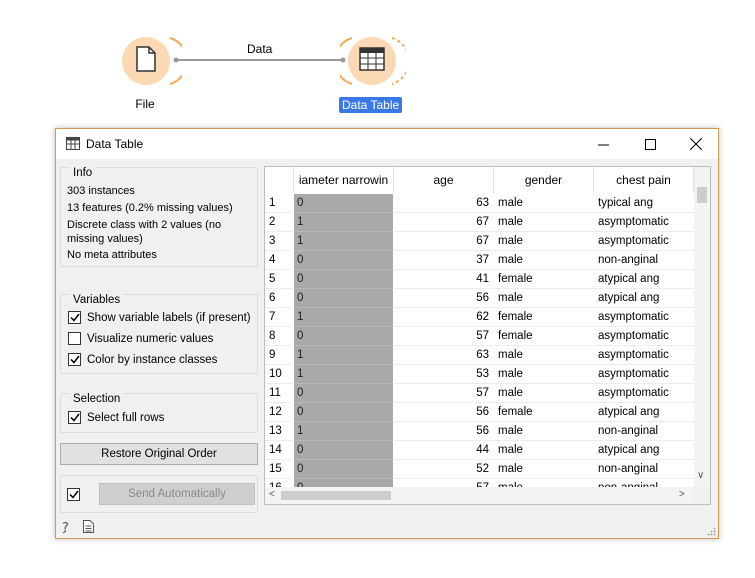 This screenshot has width=755, height=578. I want to click on column-header-age: age, so click(444, 180).